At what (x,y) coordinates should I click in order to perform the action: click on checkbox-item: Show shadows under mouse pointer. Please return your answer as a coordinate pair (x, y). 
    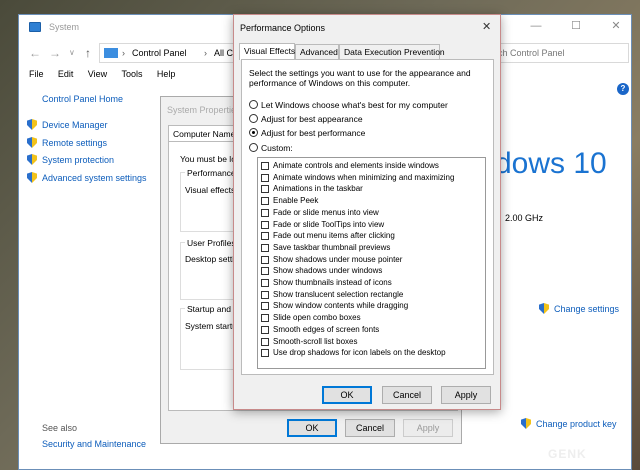
    Looking at the image, I should click on (372, 261).